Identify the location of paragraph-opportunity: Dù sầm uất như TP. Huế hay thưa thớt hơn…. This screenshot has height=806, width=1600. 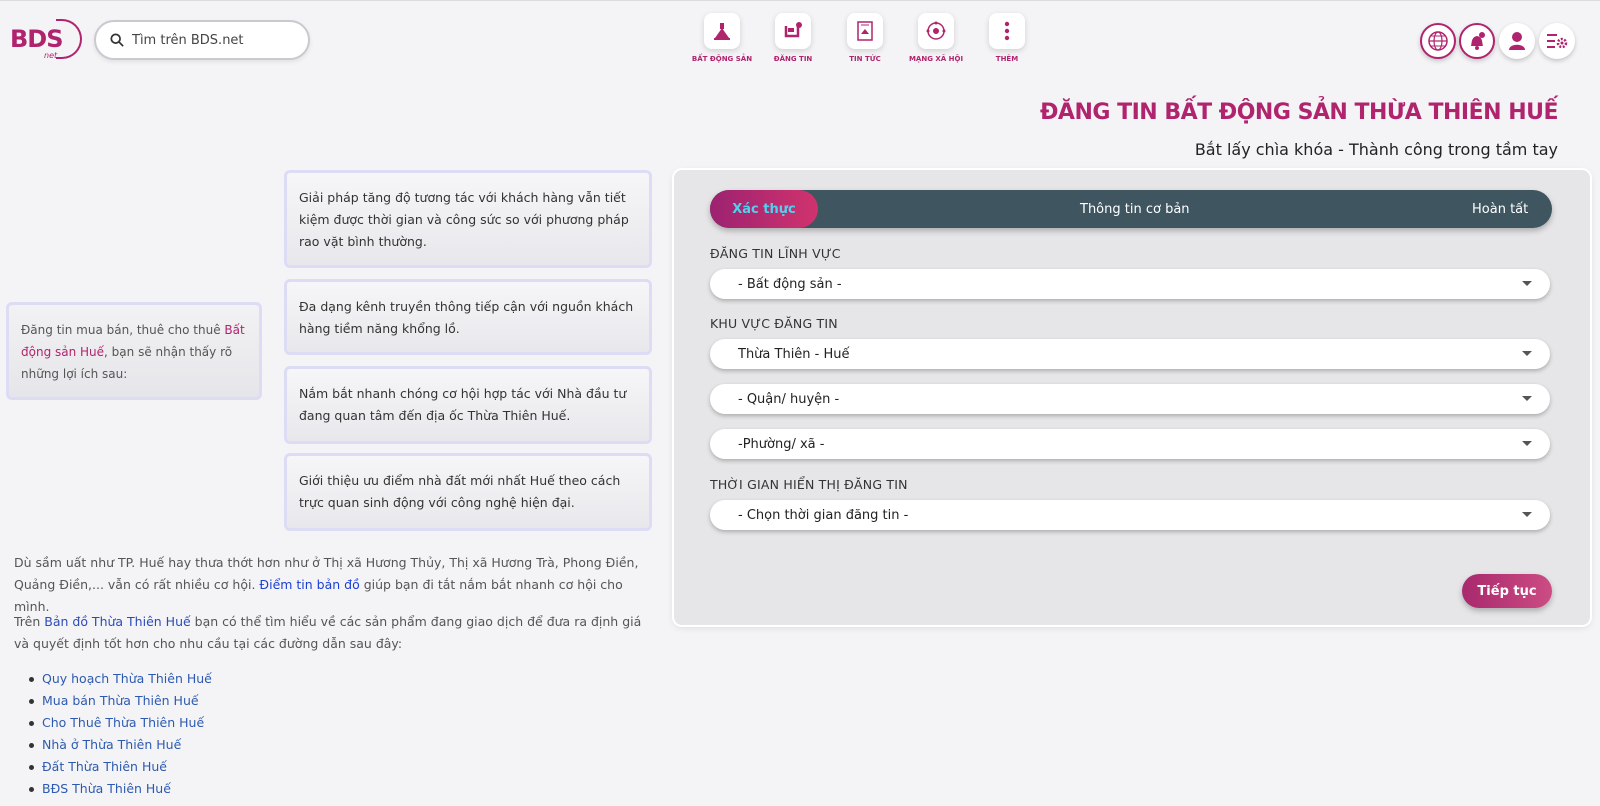
(334, 585).